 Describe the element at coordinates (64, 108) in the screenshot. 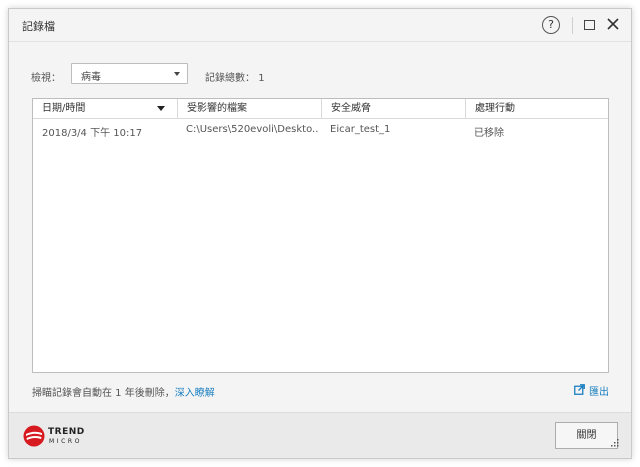

I see `column-header-label: 日期/時間` at that location.